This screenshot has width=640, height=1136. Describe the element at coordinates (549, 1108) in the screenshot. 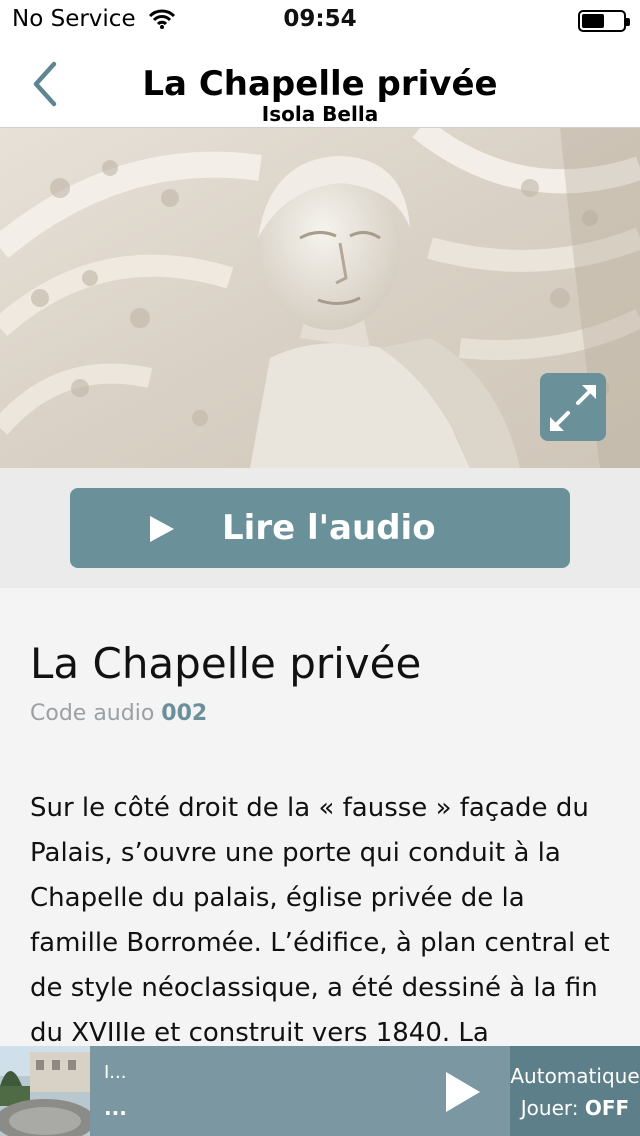

I see `jouer-label: Jouer:` at that location.